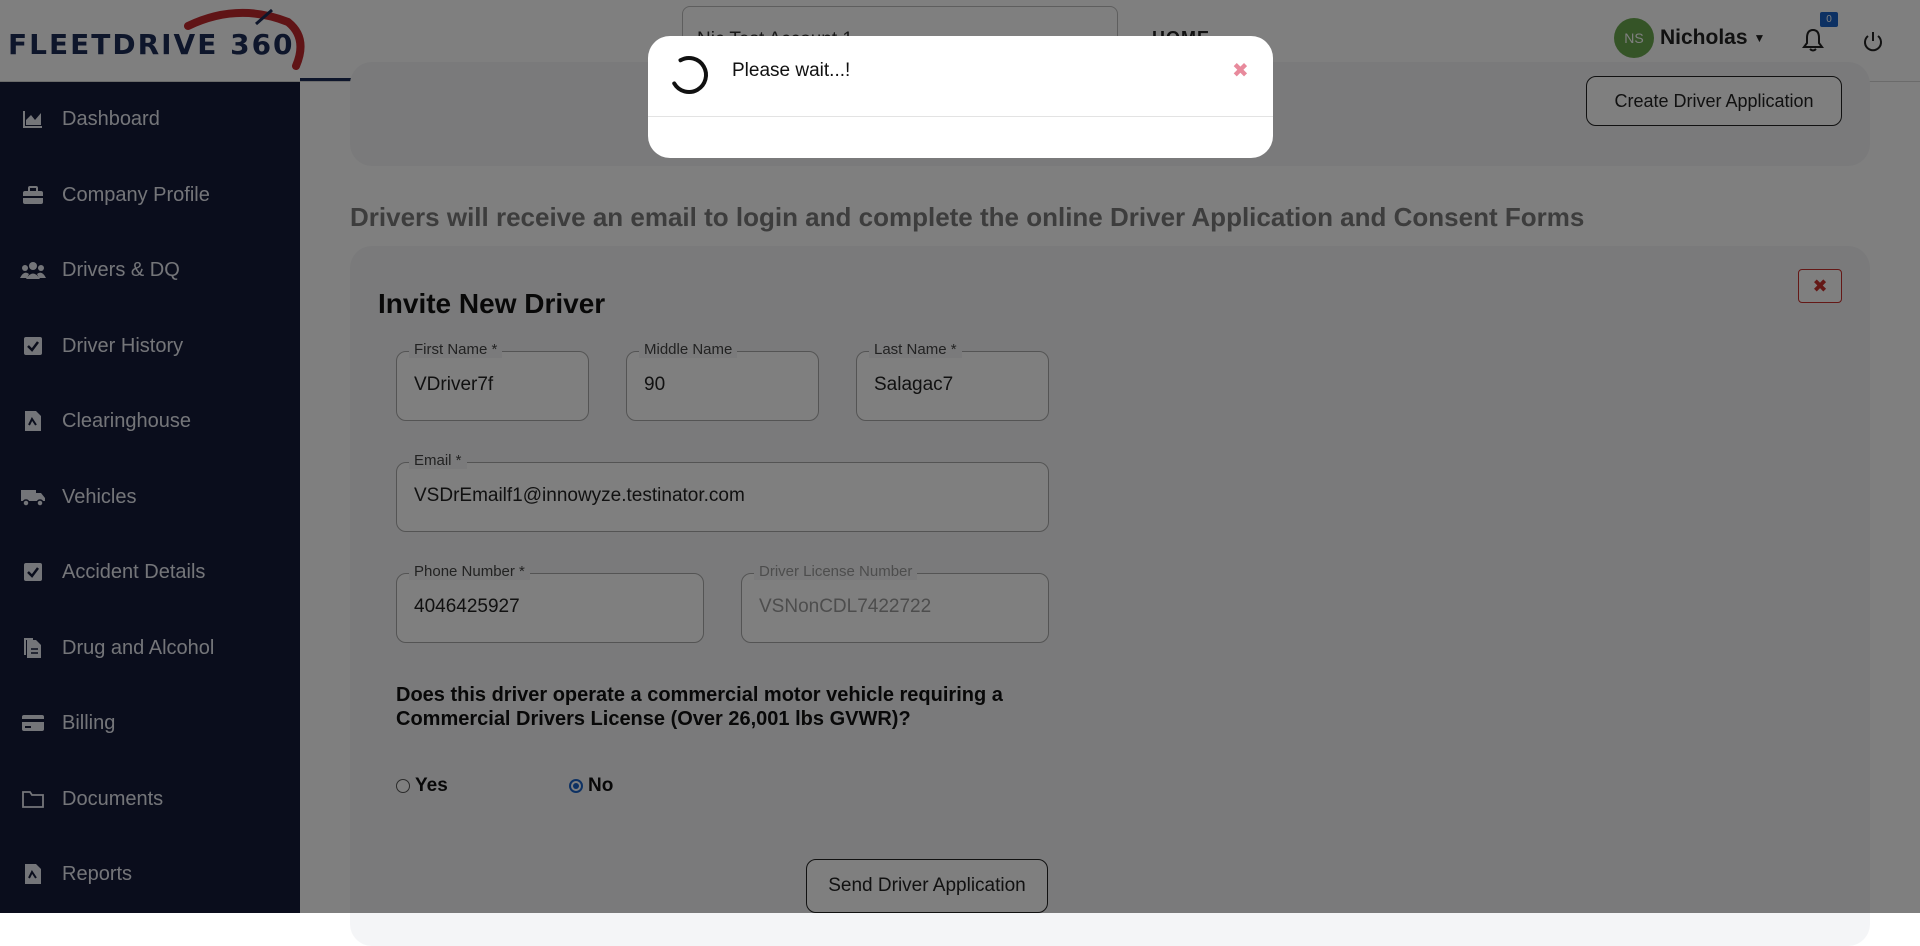 The image size is (1920, 946). Describe the element at coordinates (791, 70) in the screenshot. I see `loading-message: Please wait...!` at that location.